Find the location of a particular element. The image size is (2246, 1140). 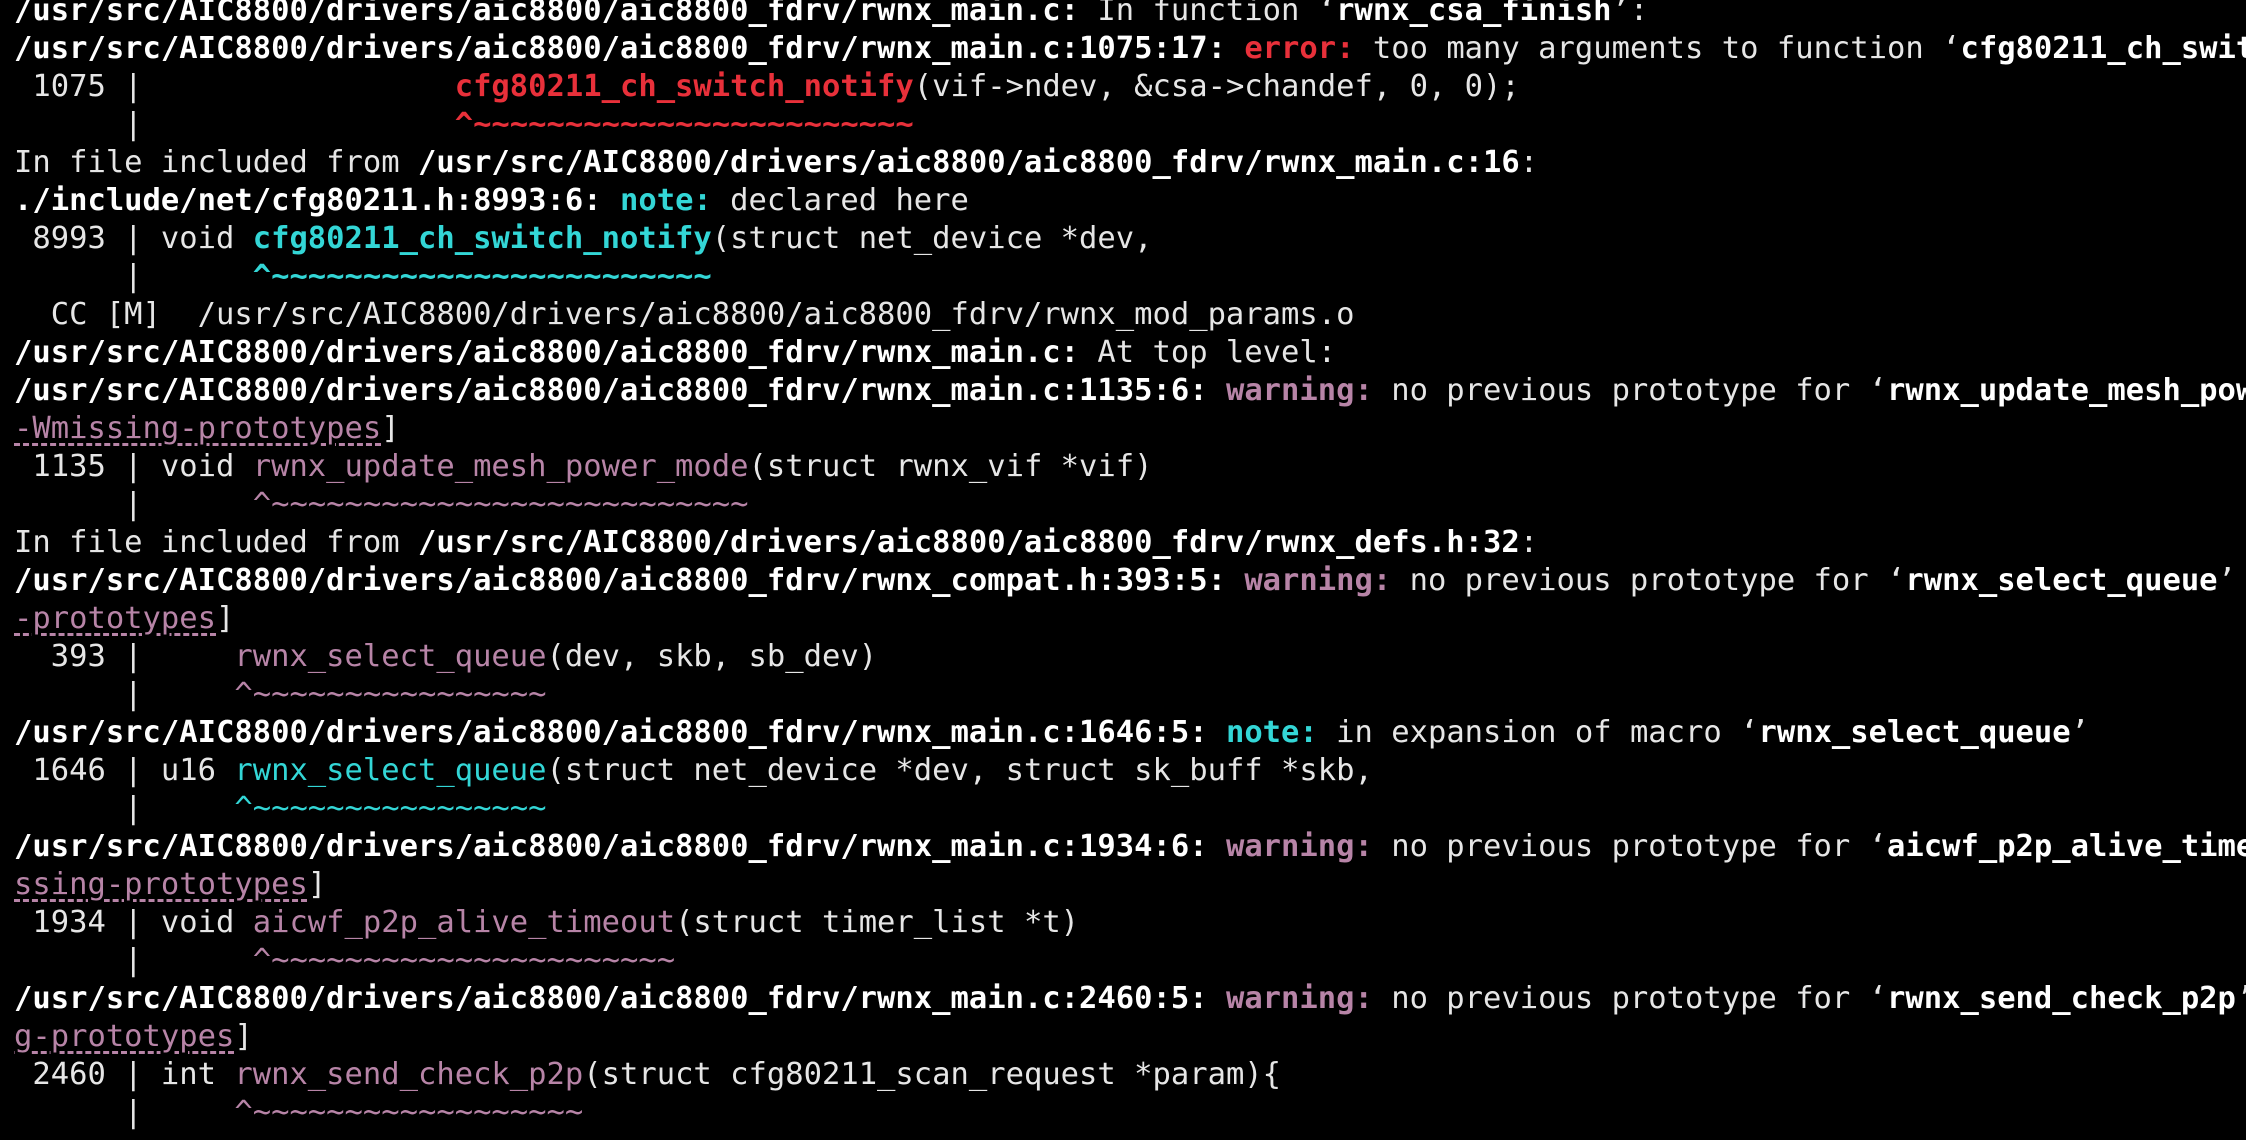

output-text: At top level: is located at coordinates (1208, 352).